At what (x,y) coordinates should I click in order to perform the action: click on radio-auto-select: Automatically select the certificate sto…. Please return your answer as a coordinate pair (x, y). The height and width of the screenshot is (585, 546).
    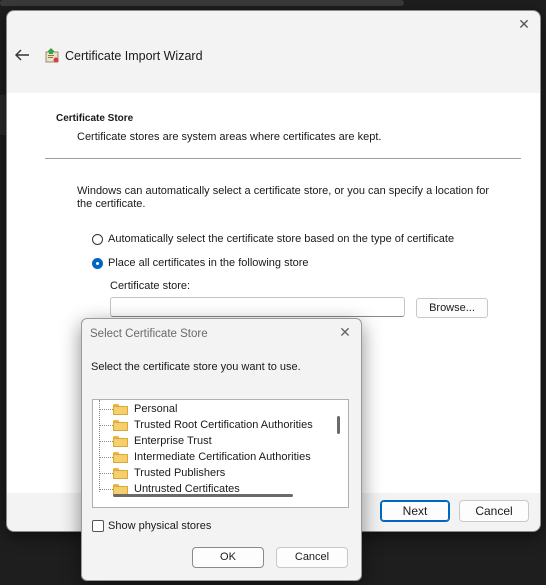
    Looking at the image, I should click on (273, 239).